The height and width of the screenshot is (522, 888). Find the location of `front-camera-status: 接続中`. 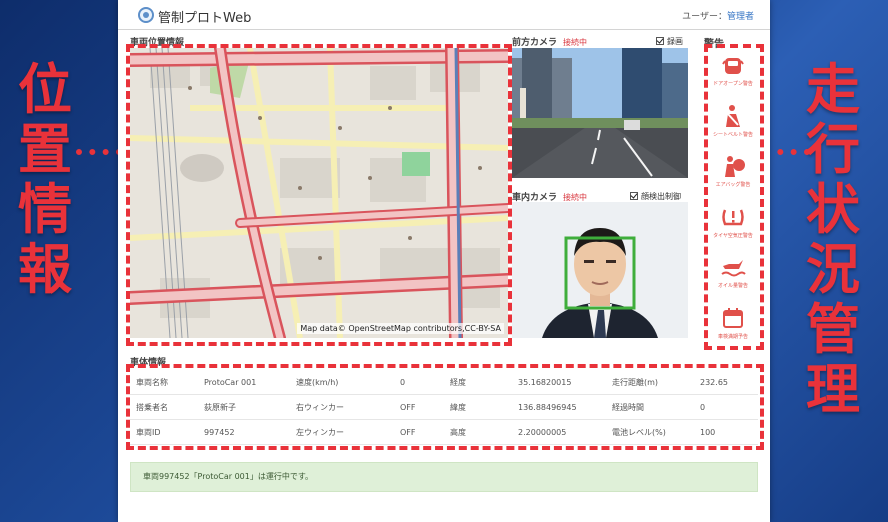

front-camera-status: 接続中 is located at coordinates (575, 42).